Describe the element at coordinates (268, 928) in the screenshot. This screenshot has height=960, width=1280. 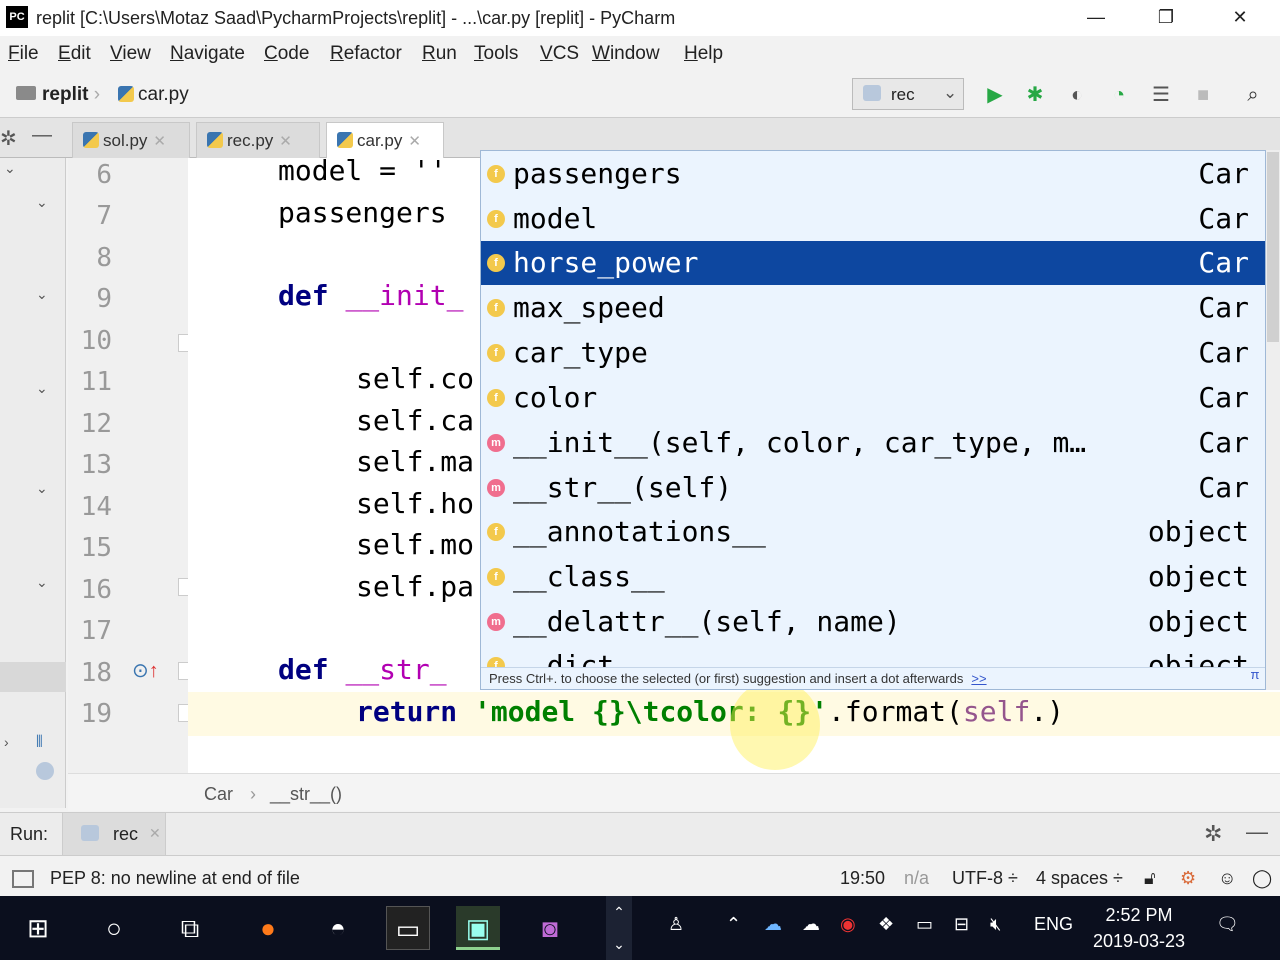
I see `firefox-icon: ●` at that location.